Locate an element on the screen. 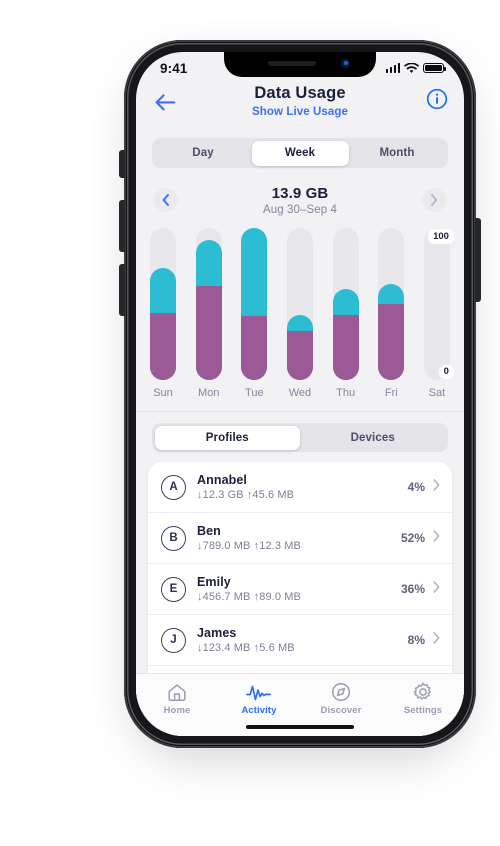 This screenshot has height=846, width=500. chart-axis-max-label: 100 is located at coordinates (441, 236).